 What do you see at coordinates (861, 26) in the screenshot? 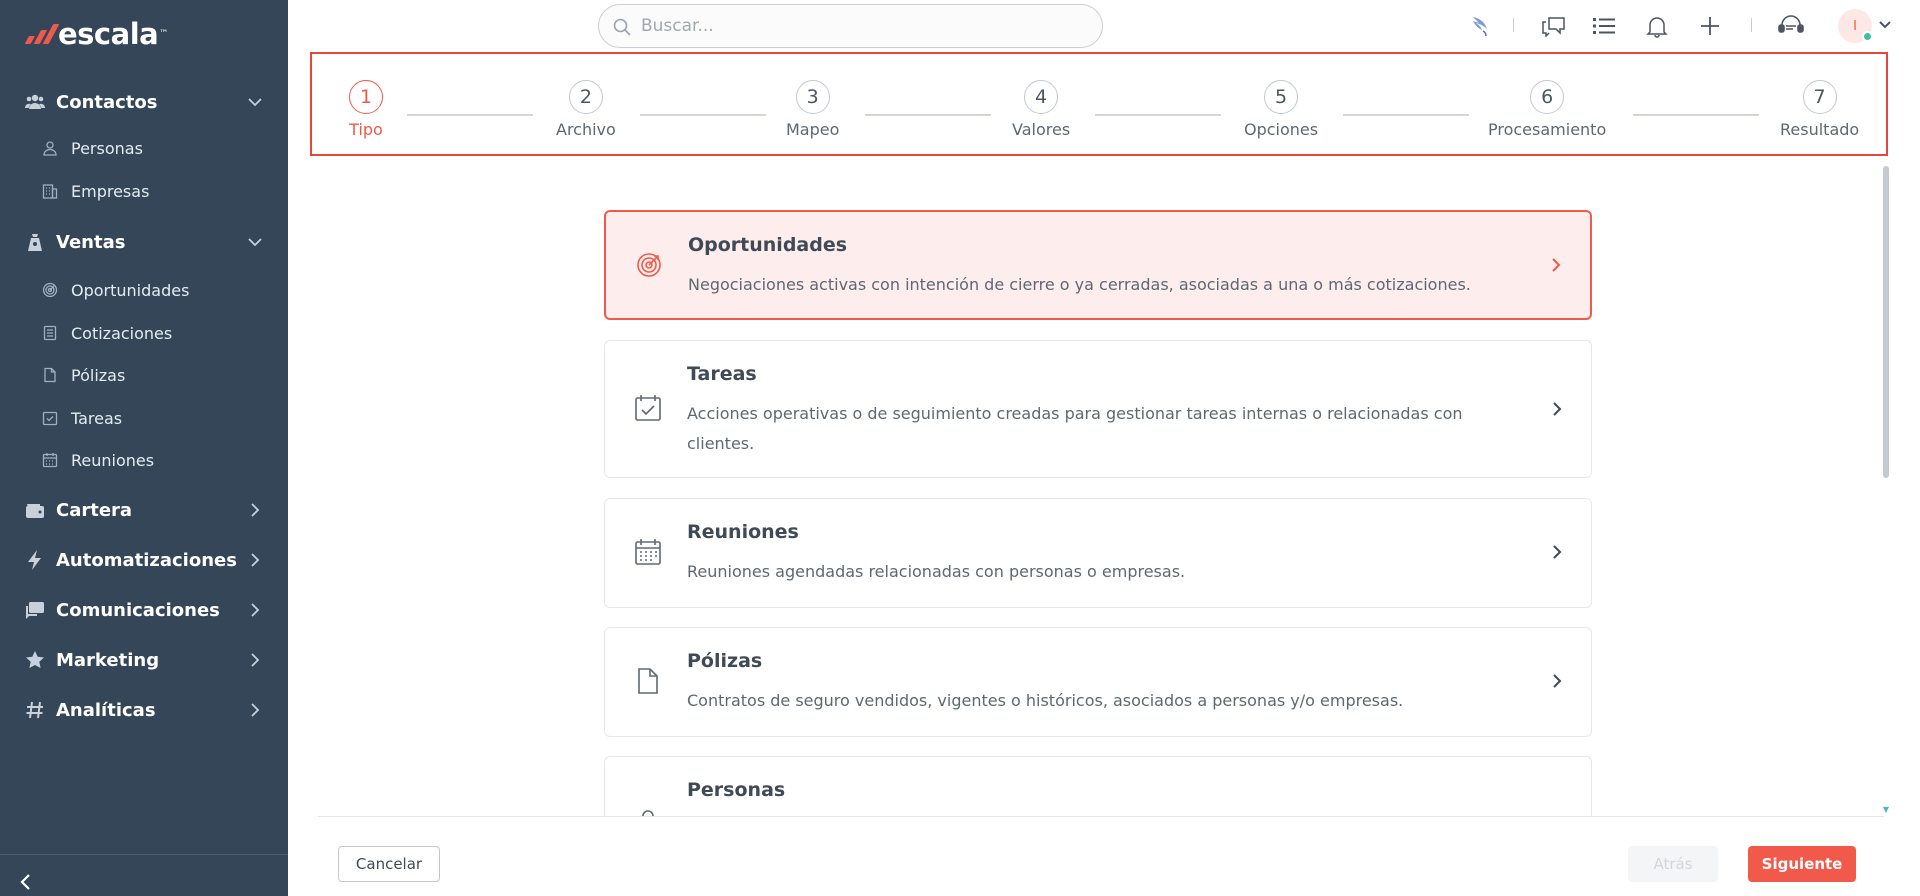
I see `search-input` at bounding box center [861, 26].